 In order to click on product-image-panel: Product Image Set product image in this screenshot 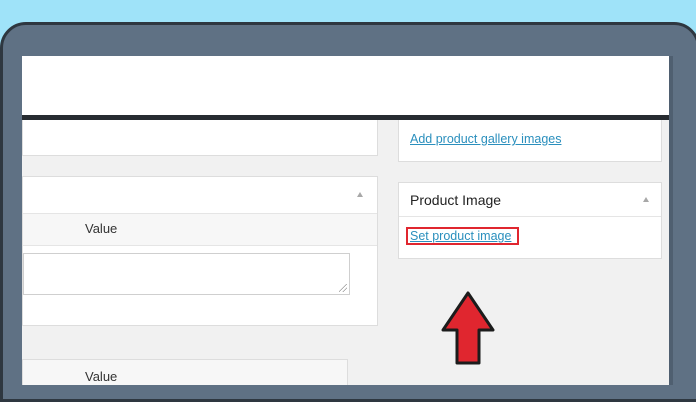, I will do `click(530, 220)`.